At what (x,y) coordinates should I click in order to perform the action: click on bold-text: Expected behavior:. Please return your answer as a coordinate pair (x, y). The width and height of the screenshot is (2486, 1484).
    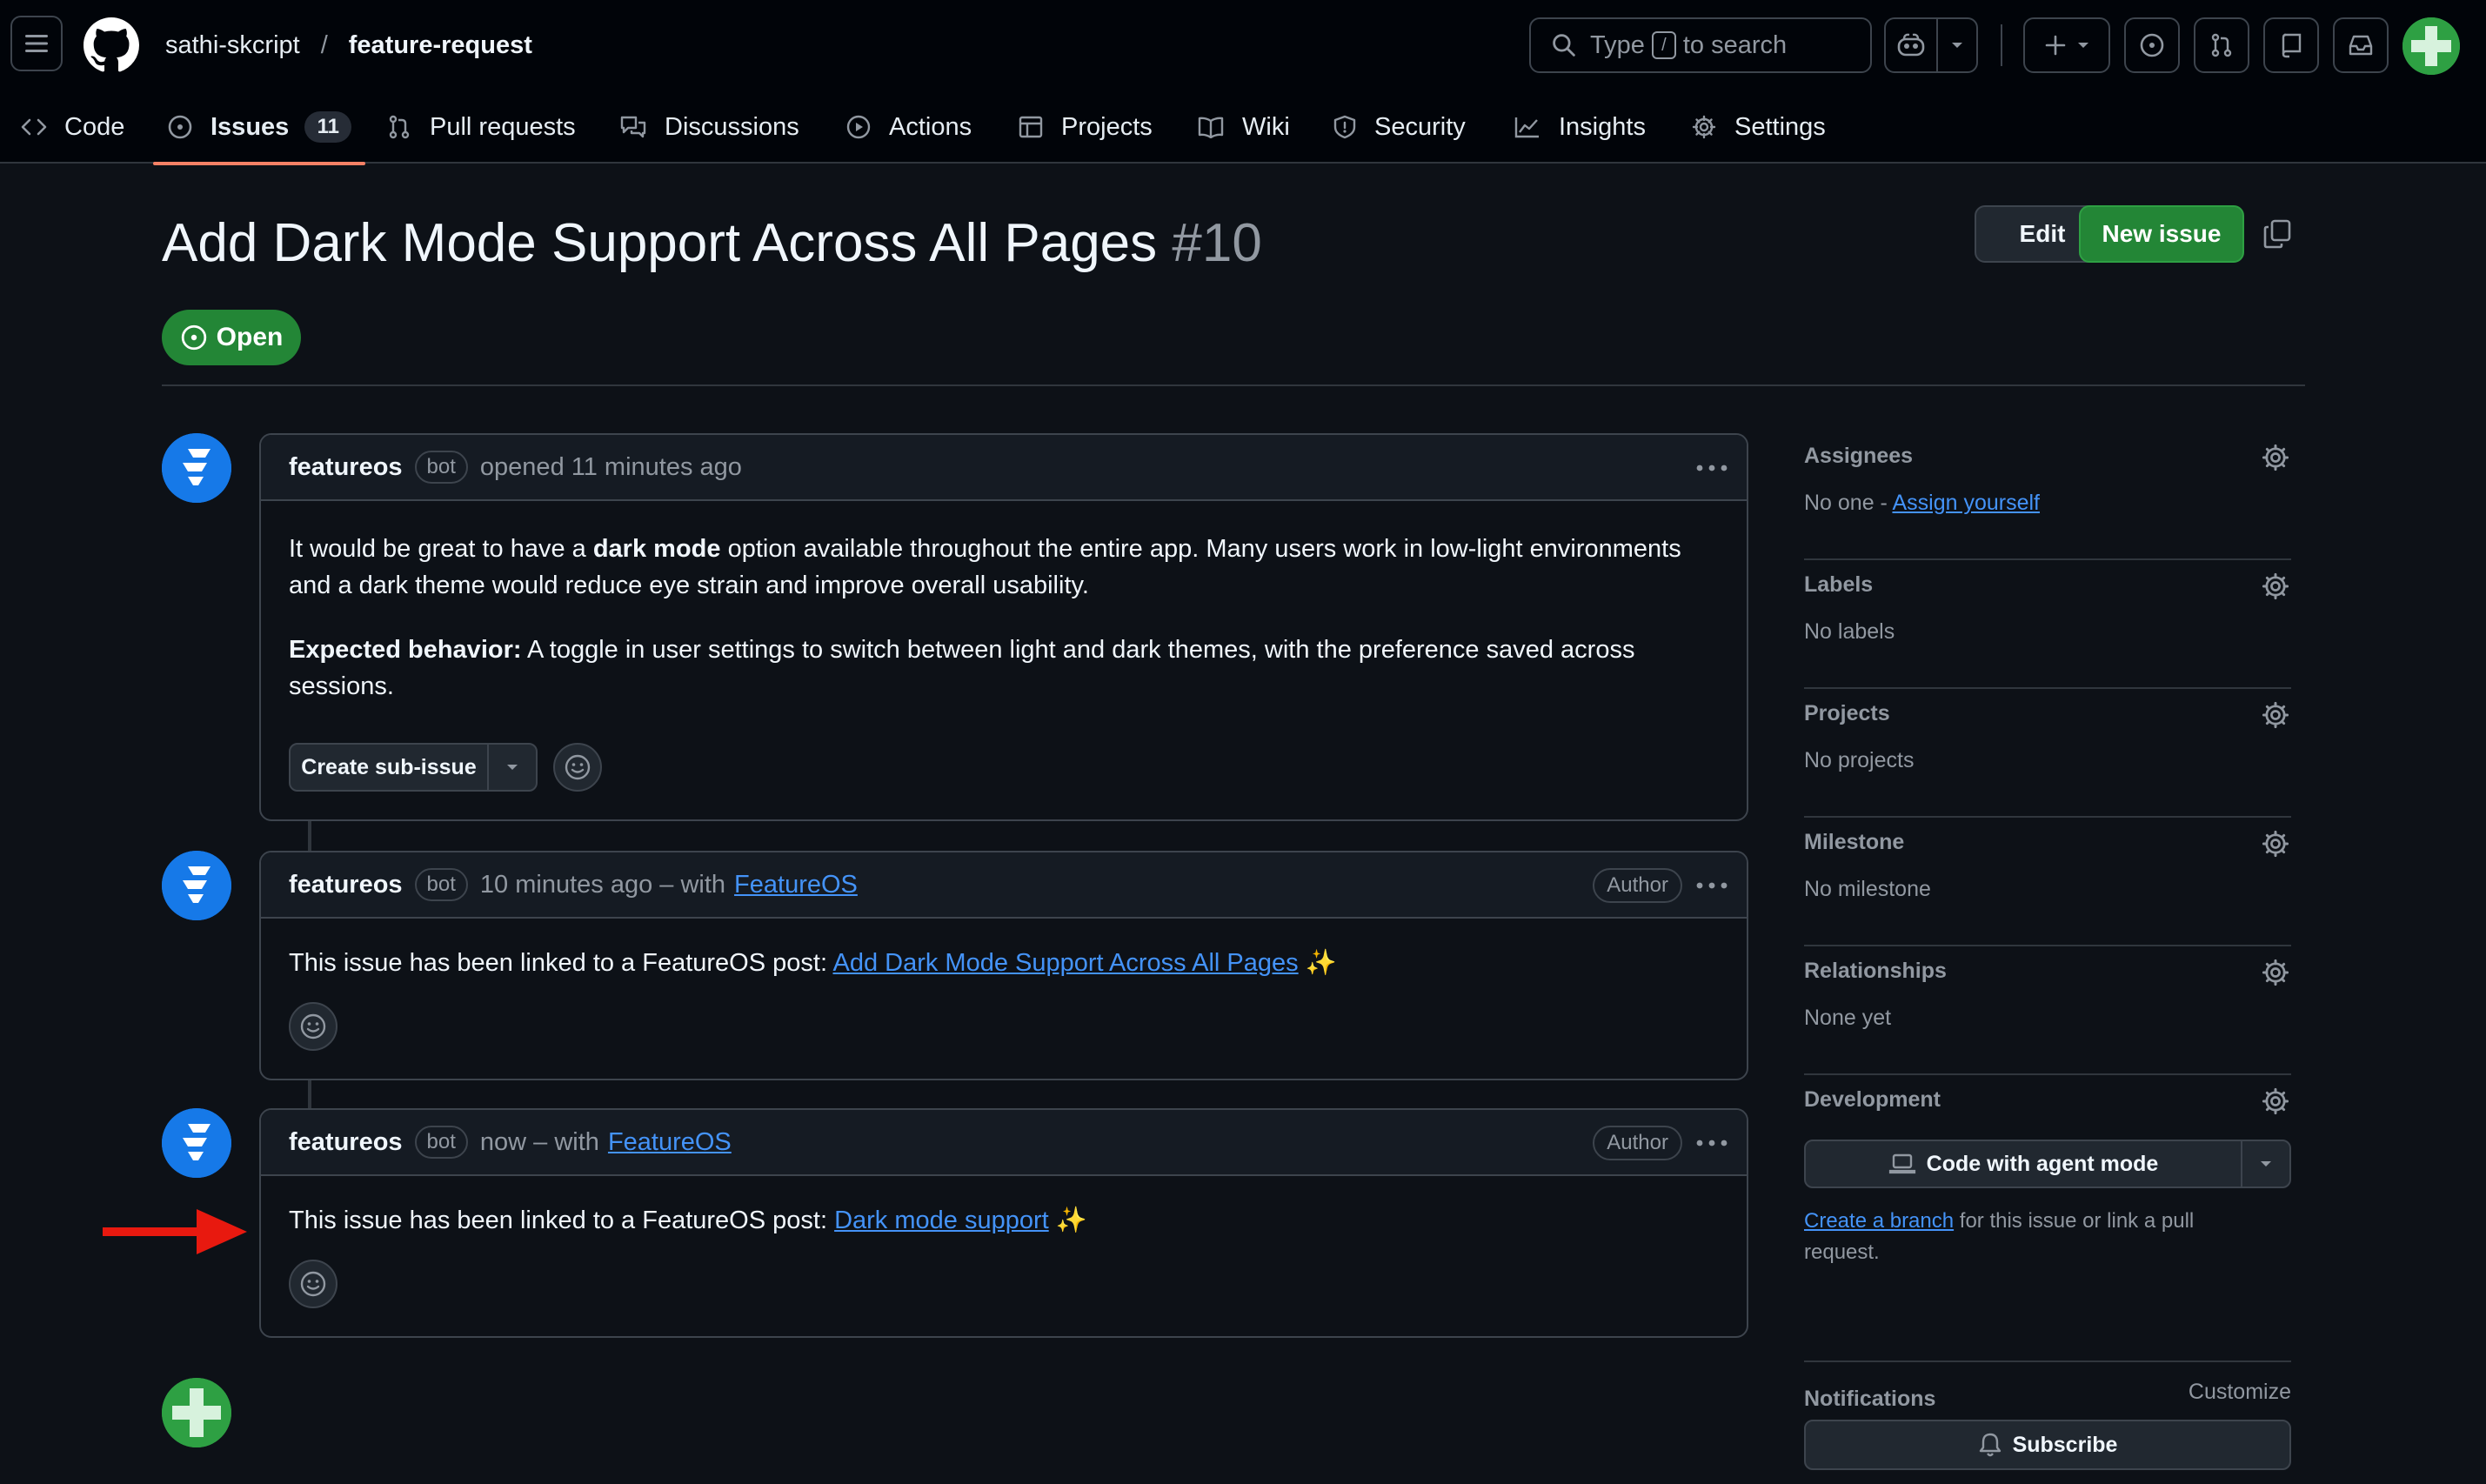
    Looking at the image, I should click on (405, 650).